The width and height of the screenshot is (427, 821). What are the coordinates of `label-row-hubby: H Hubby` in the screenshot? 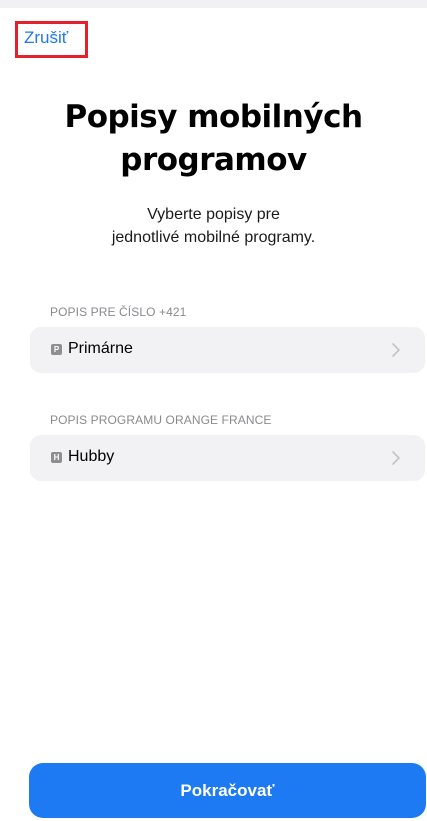 It's located at (227, 458).